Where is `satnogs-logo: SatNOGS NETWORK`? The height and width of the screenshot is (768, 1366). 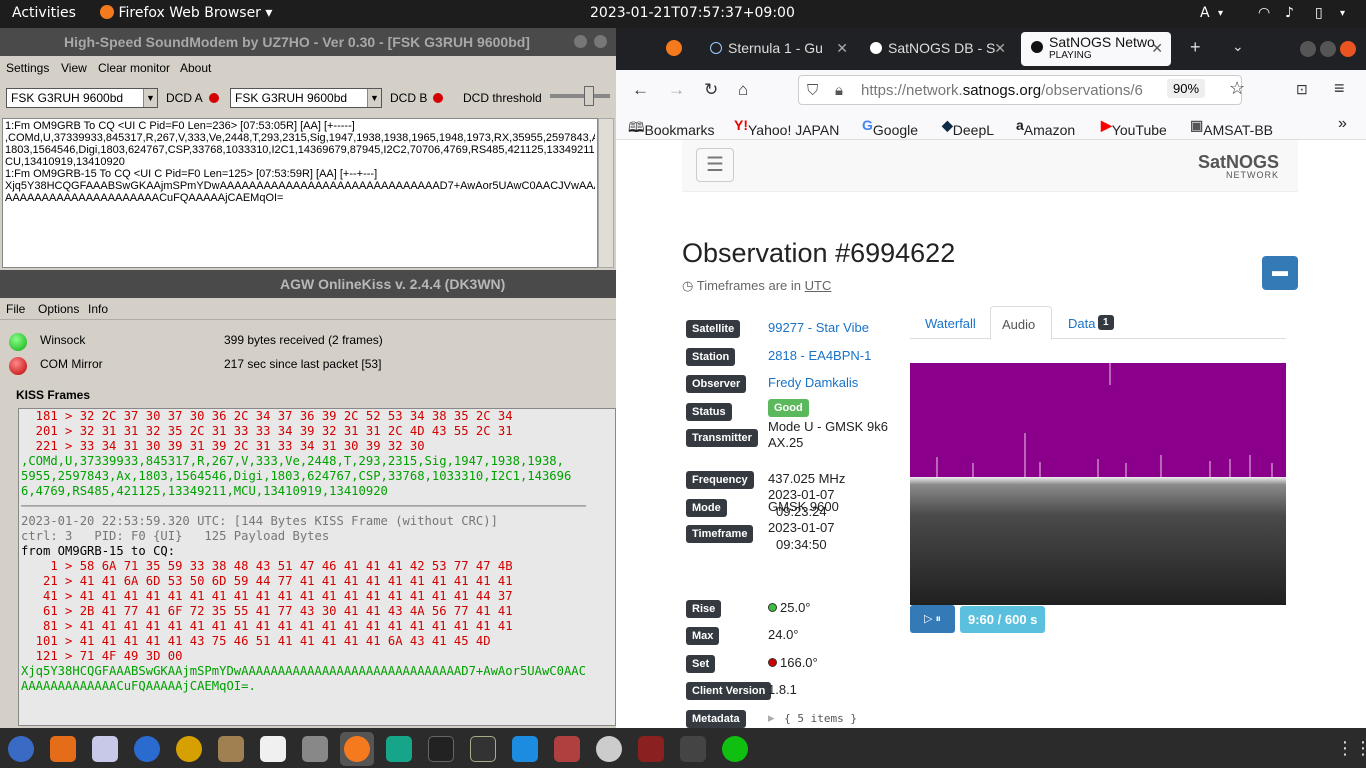 satnogs-logo: SatNOGS NETWORK is located at coordinates (1238, 166).